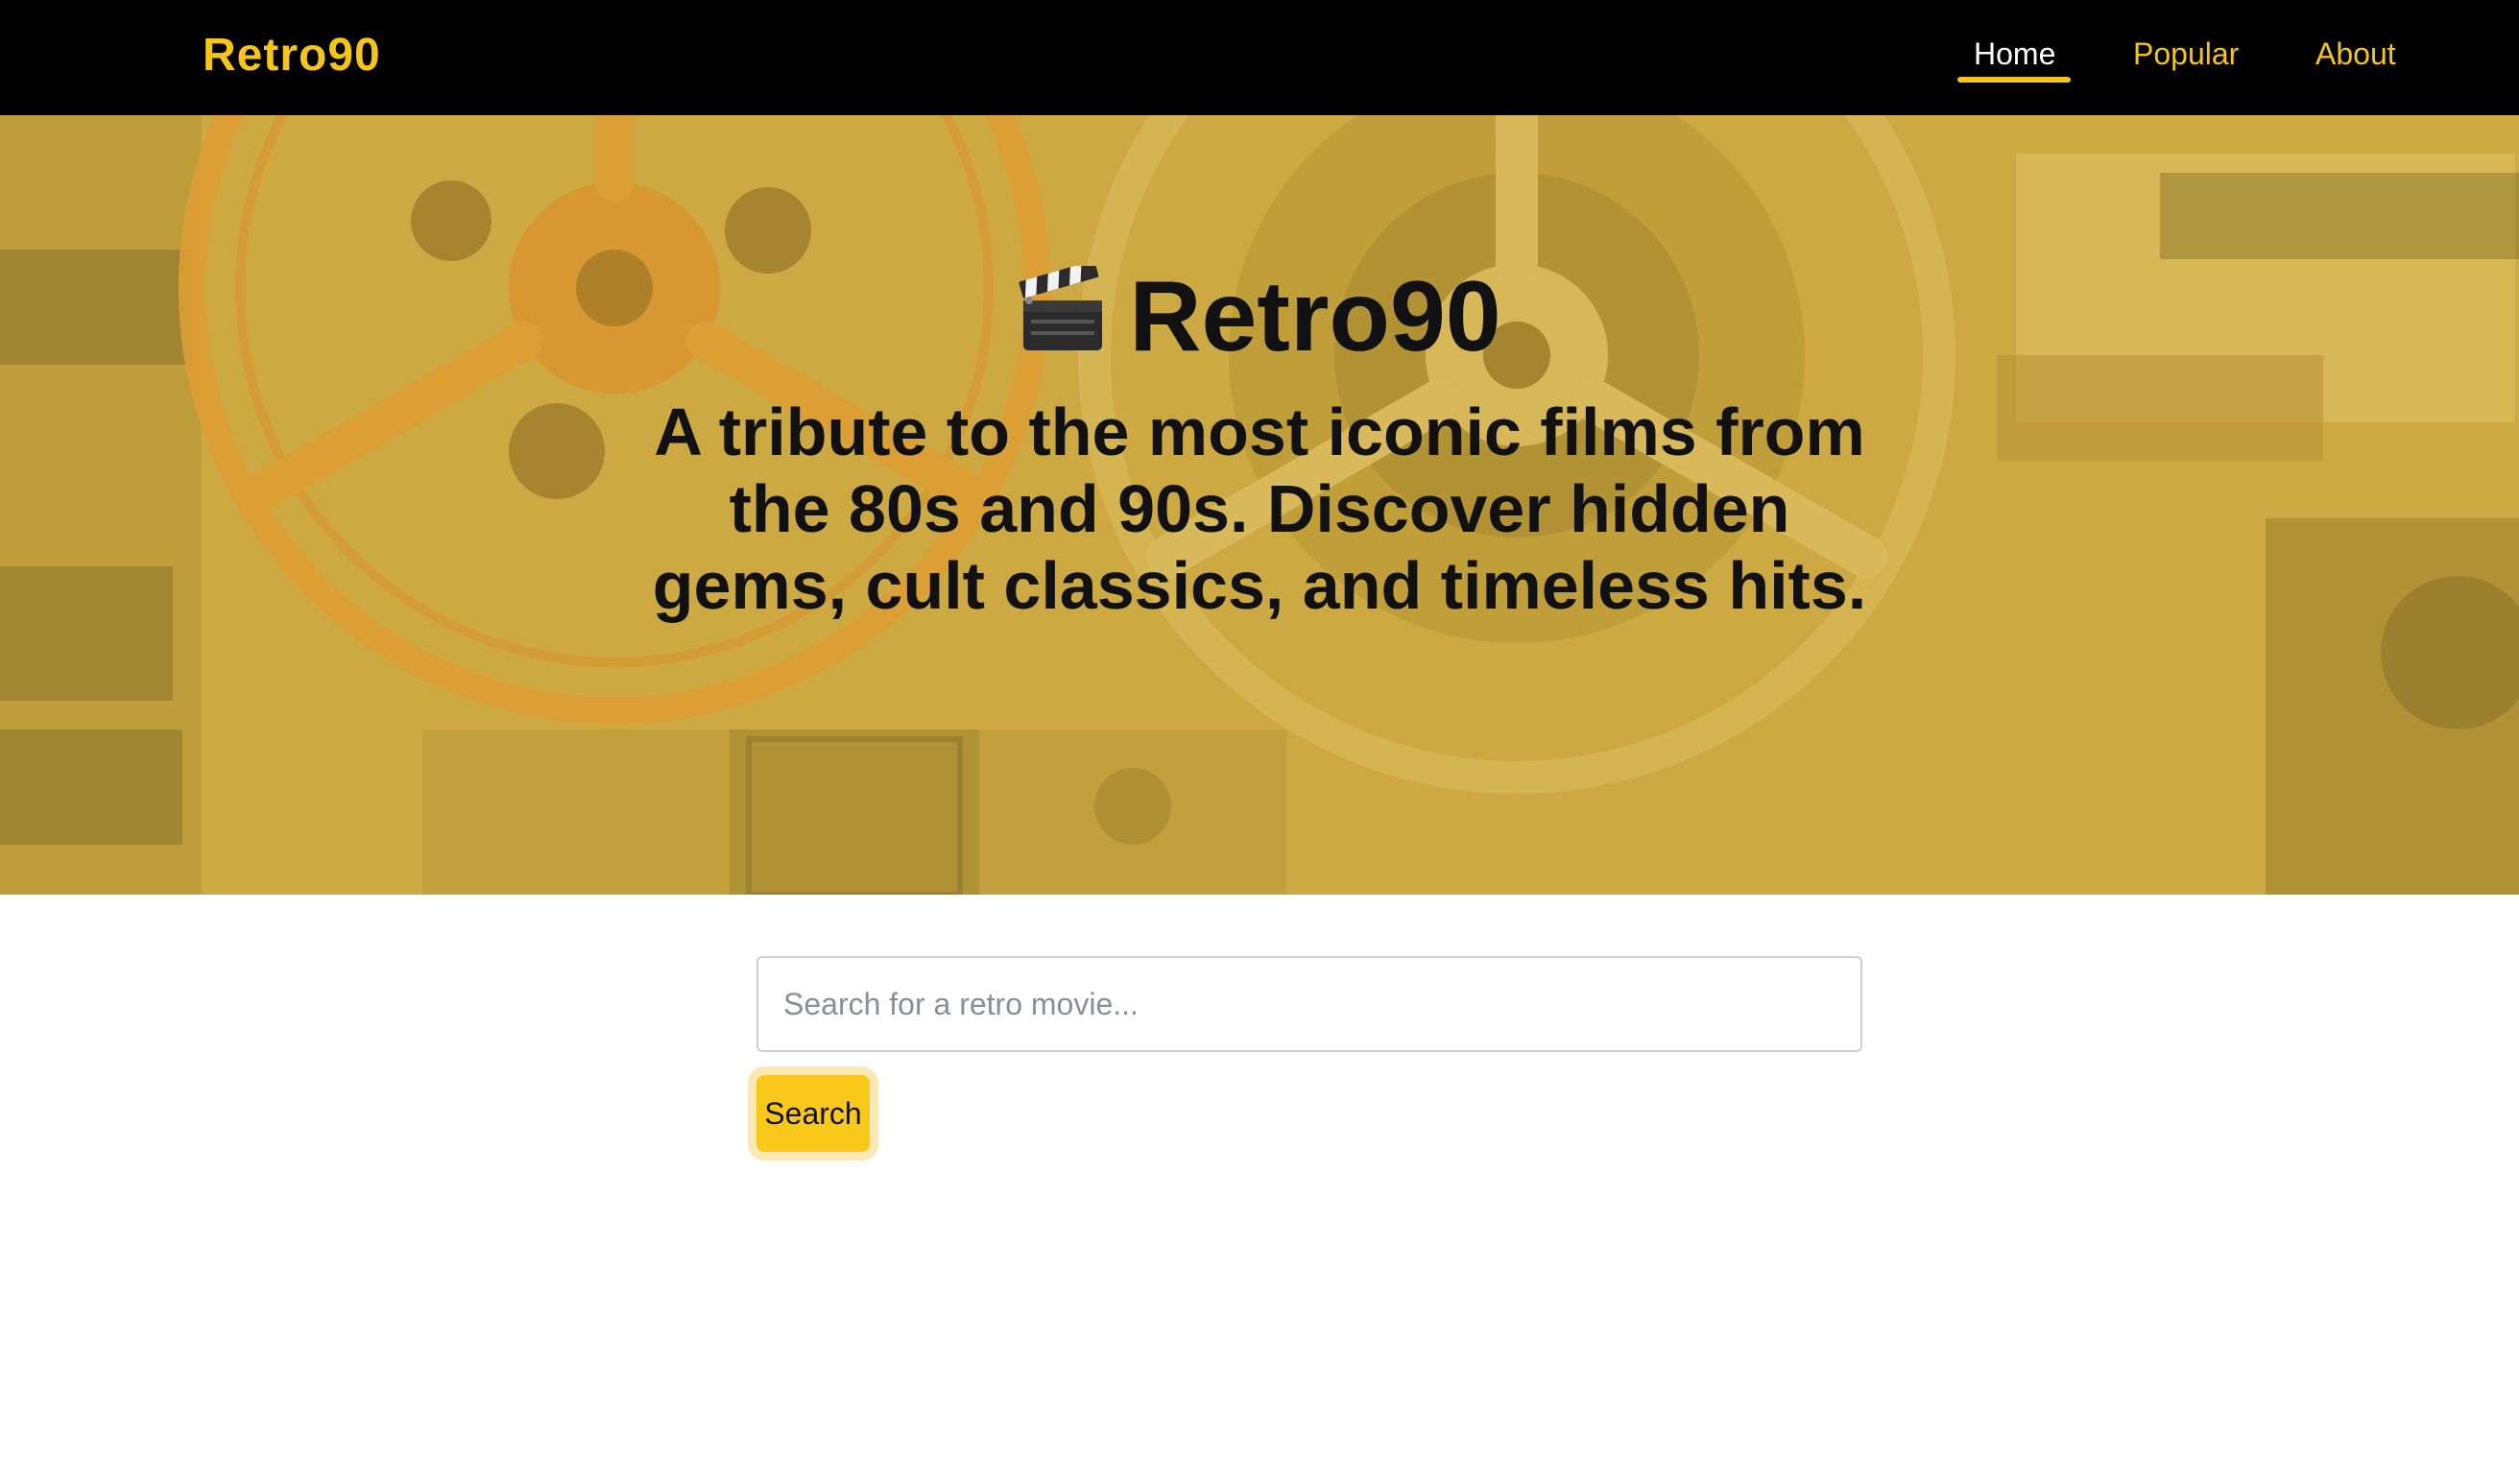  What do you see at coordinates (813, 1113) in the screenshot?
I see `search-button: Search` at bounding box center [813, 1113].